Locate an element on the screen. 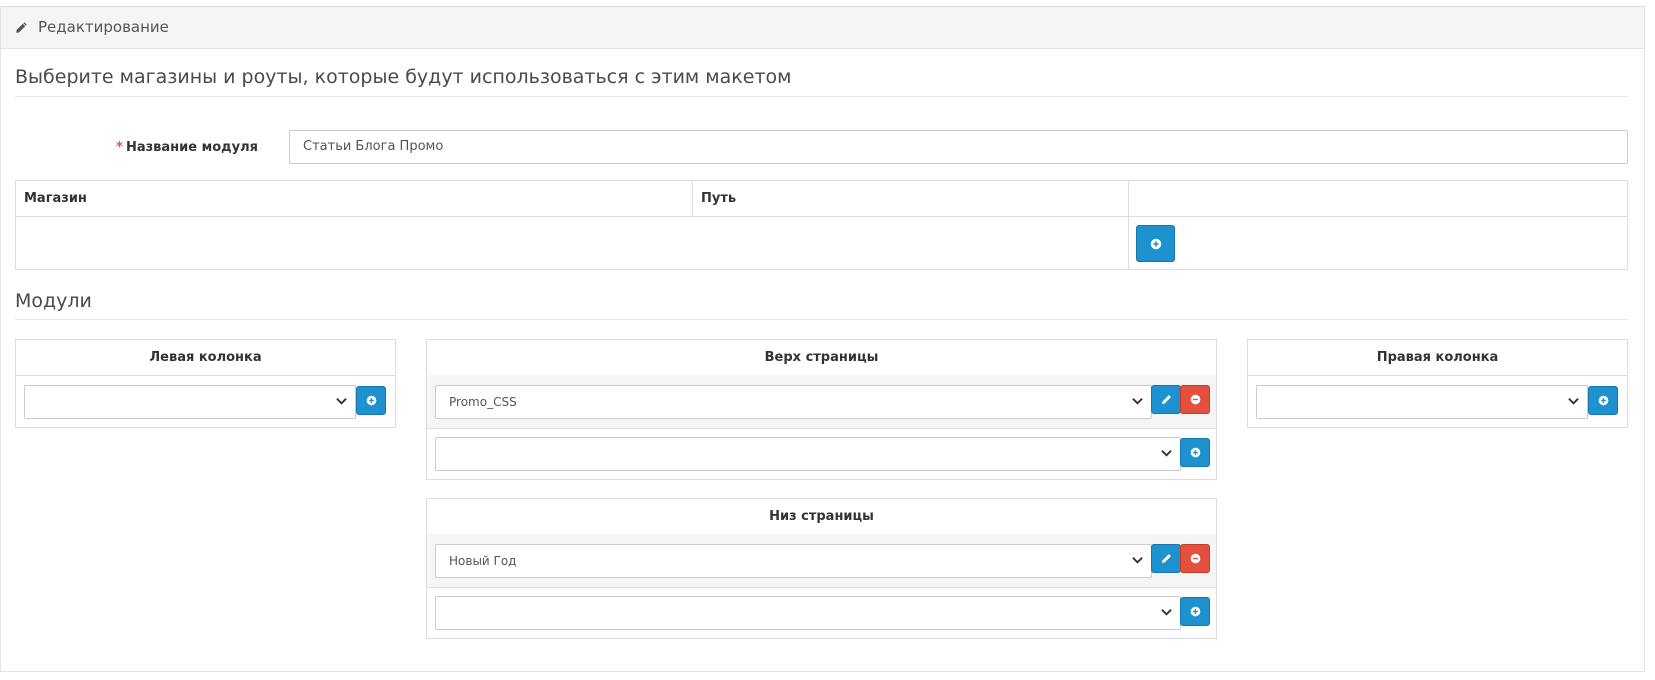 Image resolution: width=1655 pixels, height=680 pixels. module-name-label: * Название модуля is located at coordinates (129, 147).